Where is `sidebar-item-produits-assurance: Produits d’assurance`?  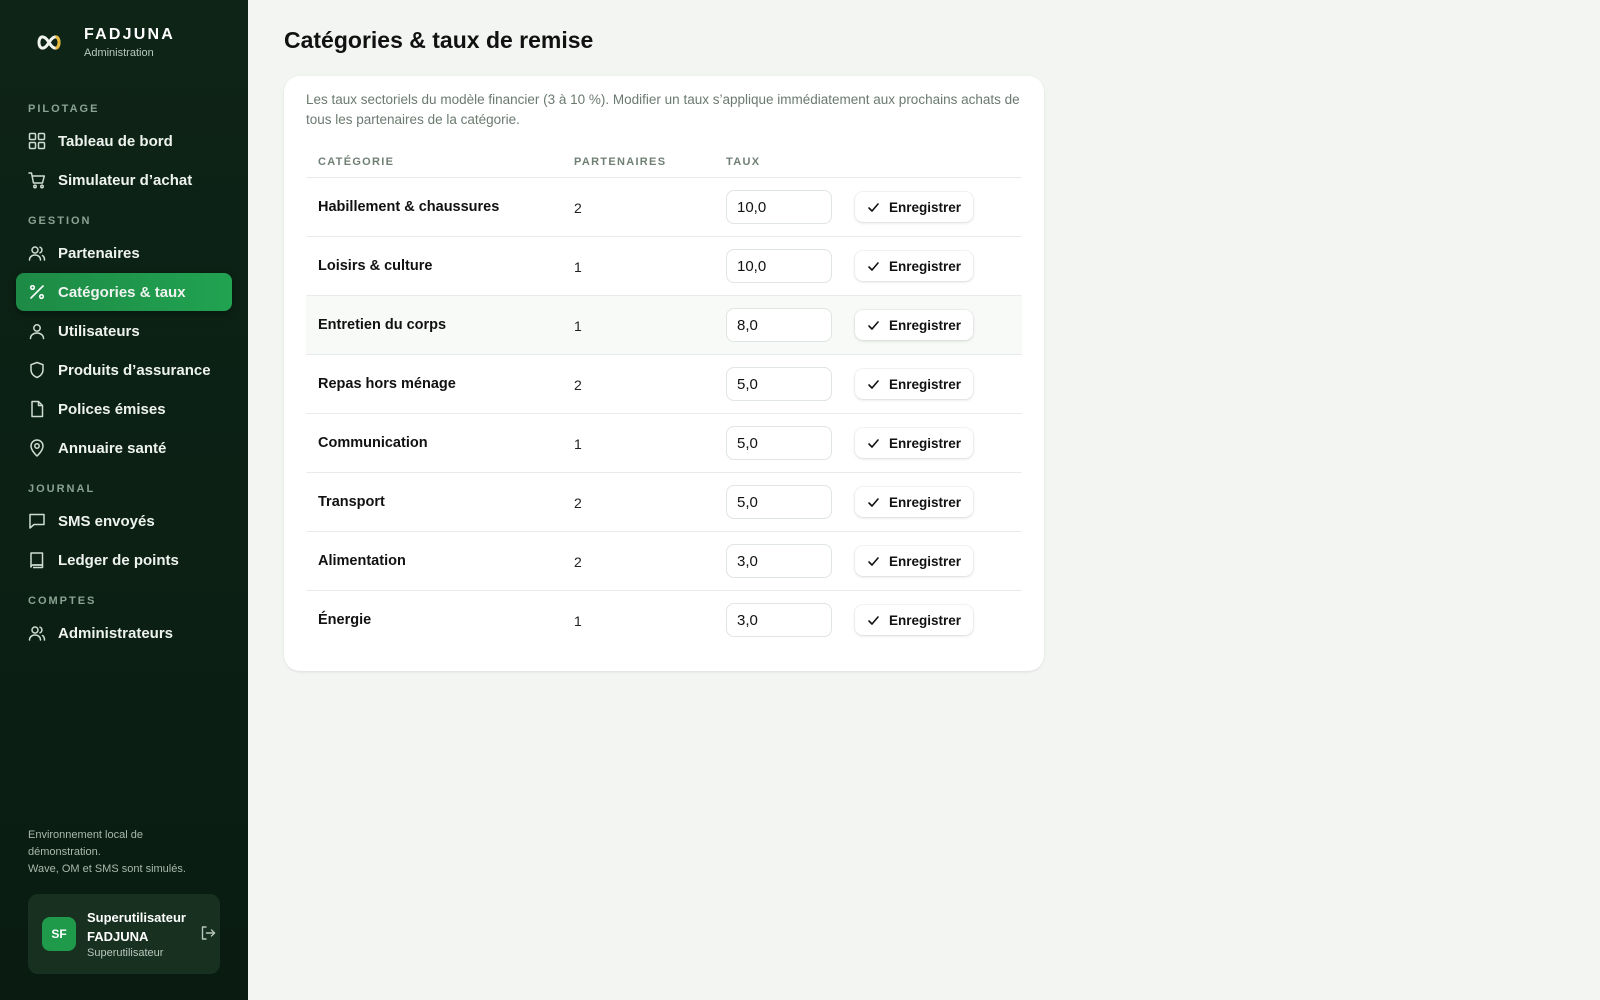
sidebar-item-produits-assurance: Produits d’assurance is located at coordinates (124, 370).